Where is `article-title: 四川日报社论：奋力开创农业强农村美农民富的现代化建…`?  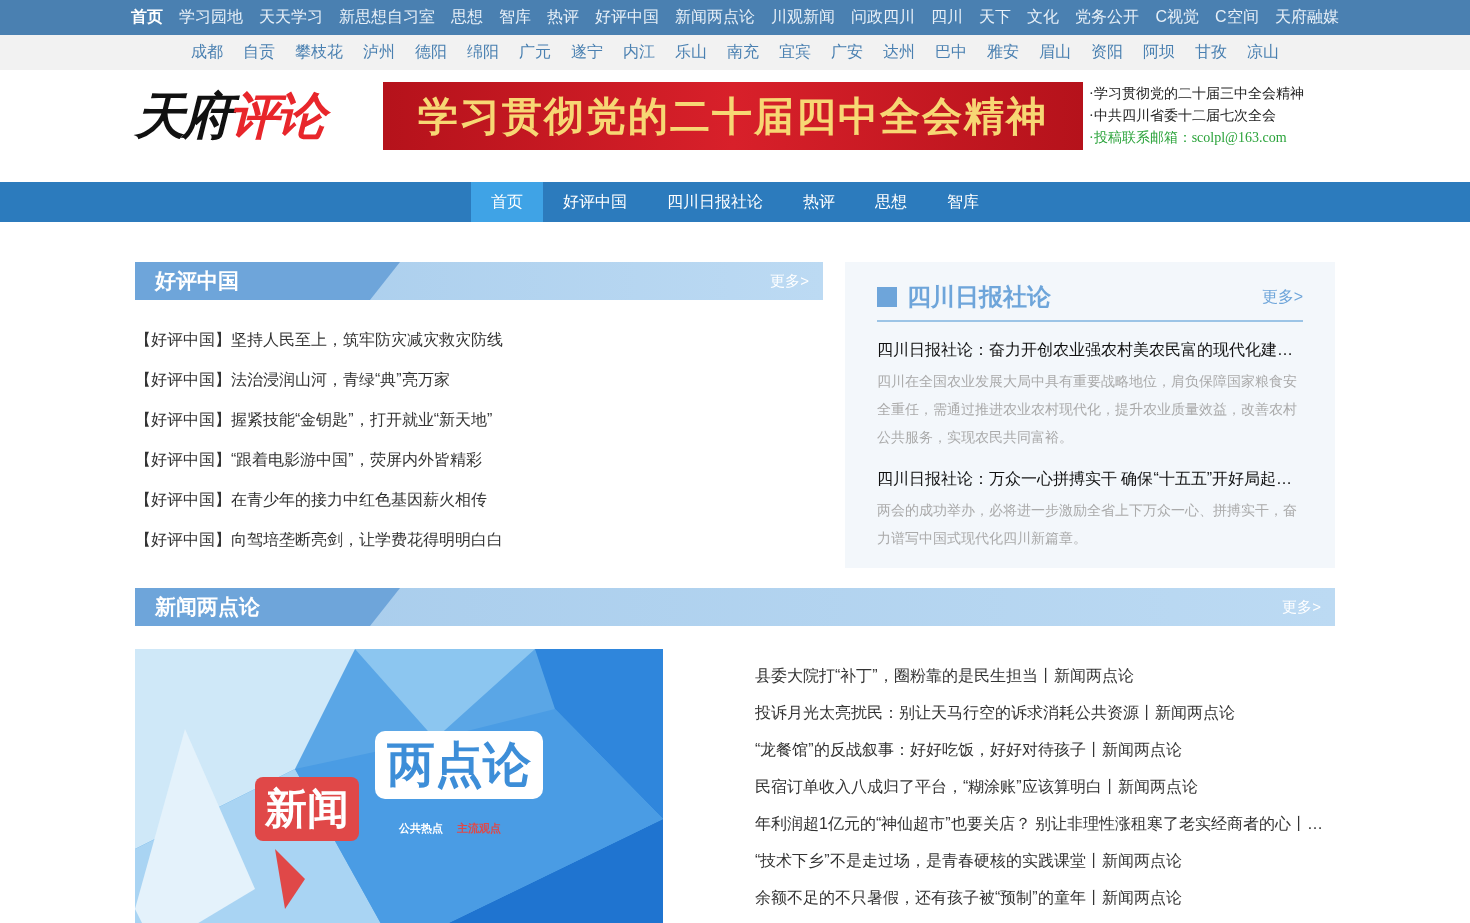 article-title: 四川日报社论：奋力开创农业强农村美农民富的现代化建… is located at coordinates (1090, 350).